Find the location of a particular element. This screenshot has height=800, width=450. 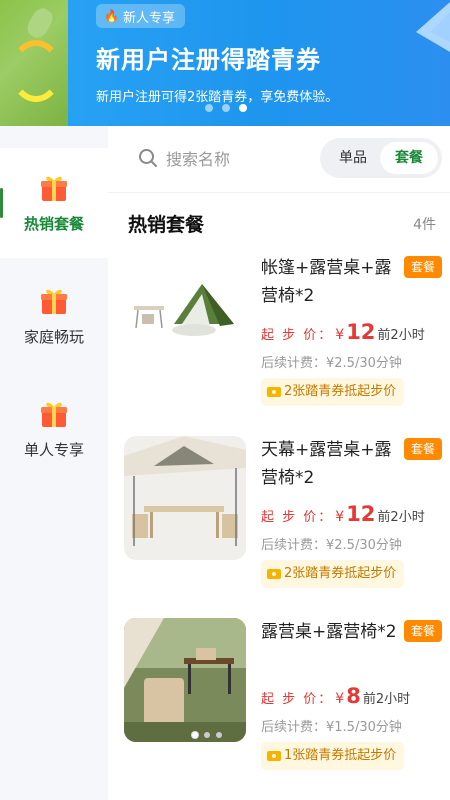

product-title: 露营桌+露营椅*2 is located at coordinates (329, 632).